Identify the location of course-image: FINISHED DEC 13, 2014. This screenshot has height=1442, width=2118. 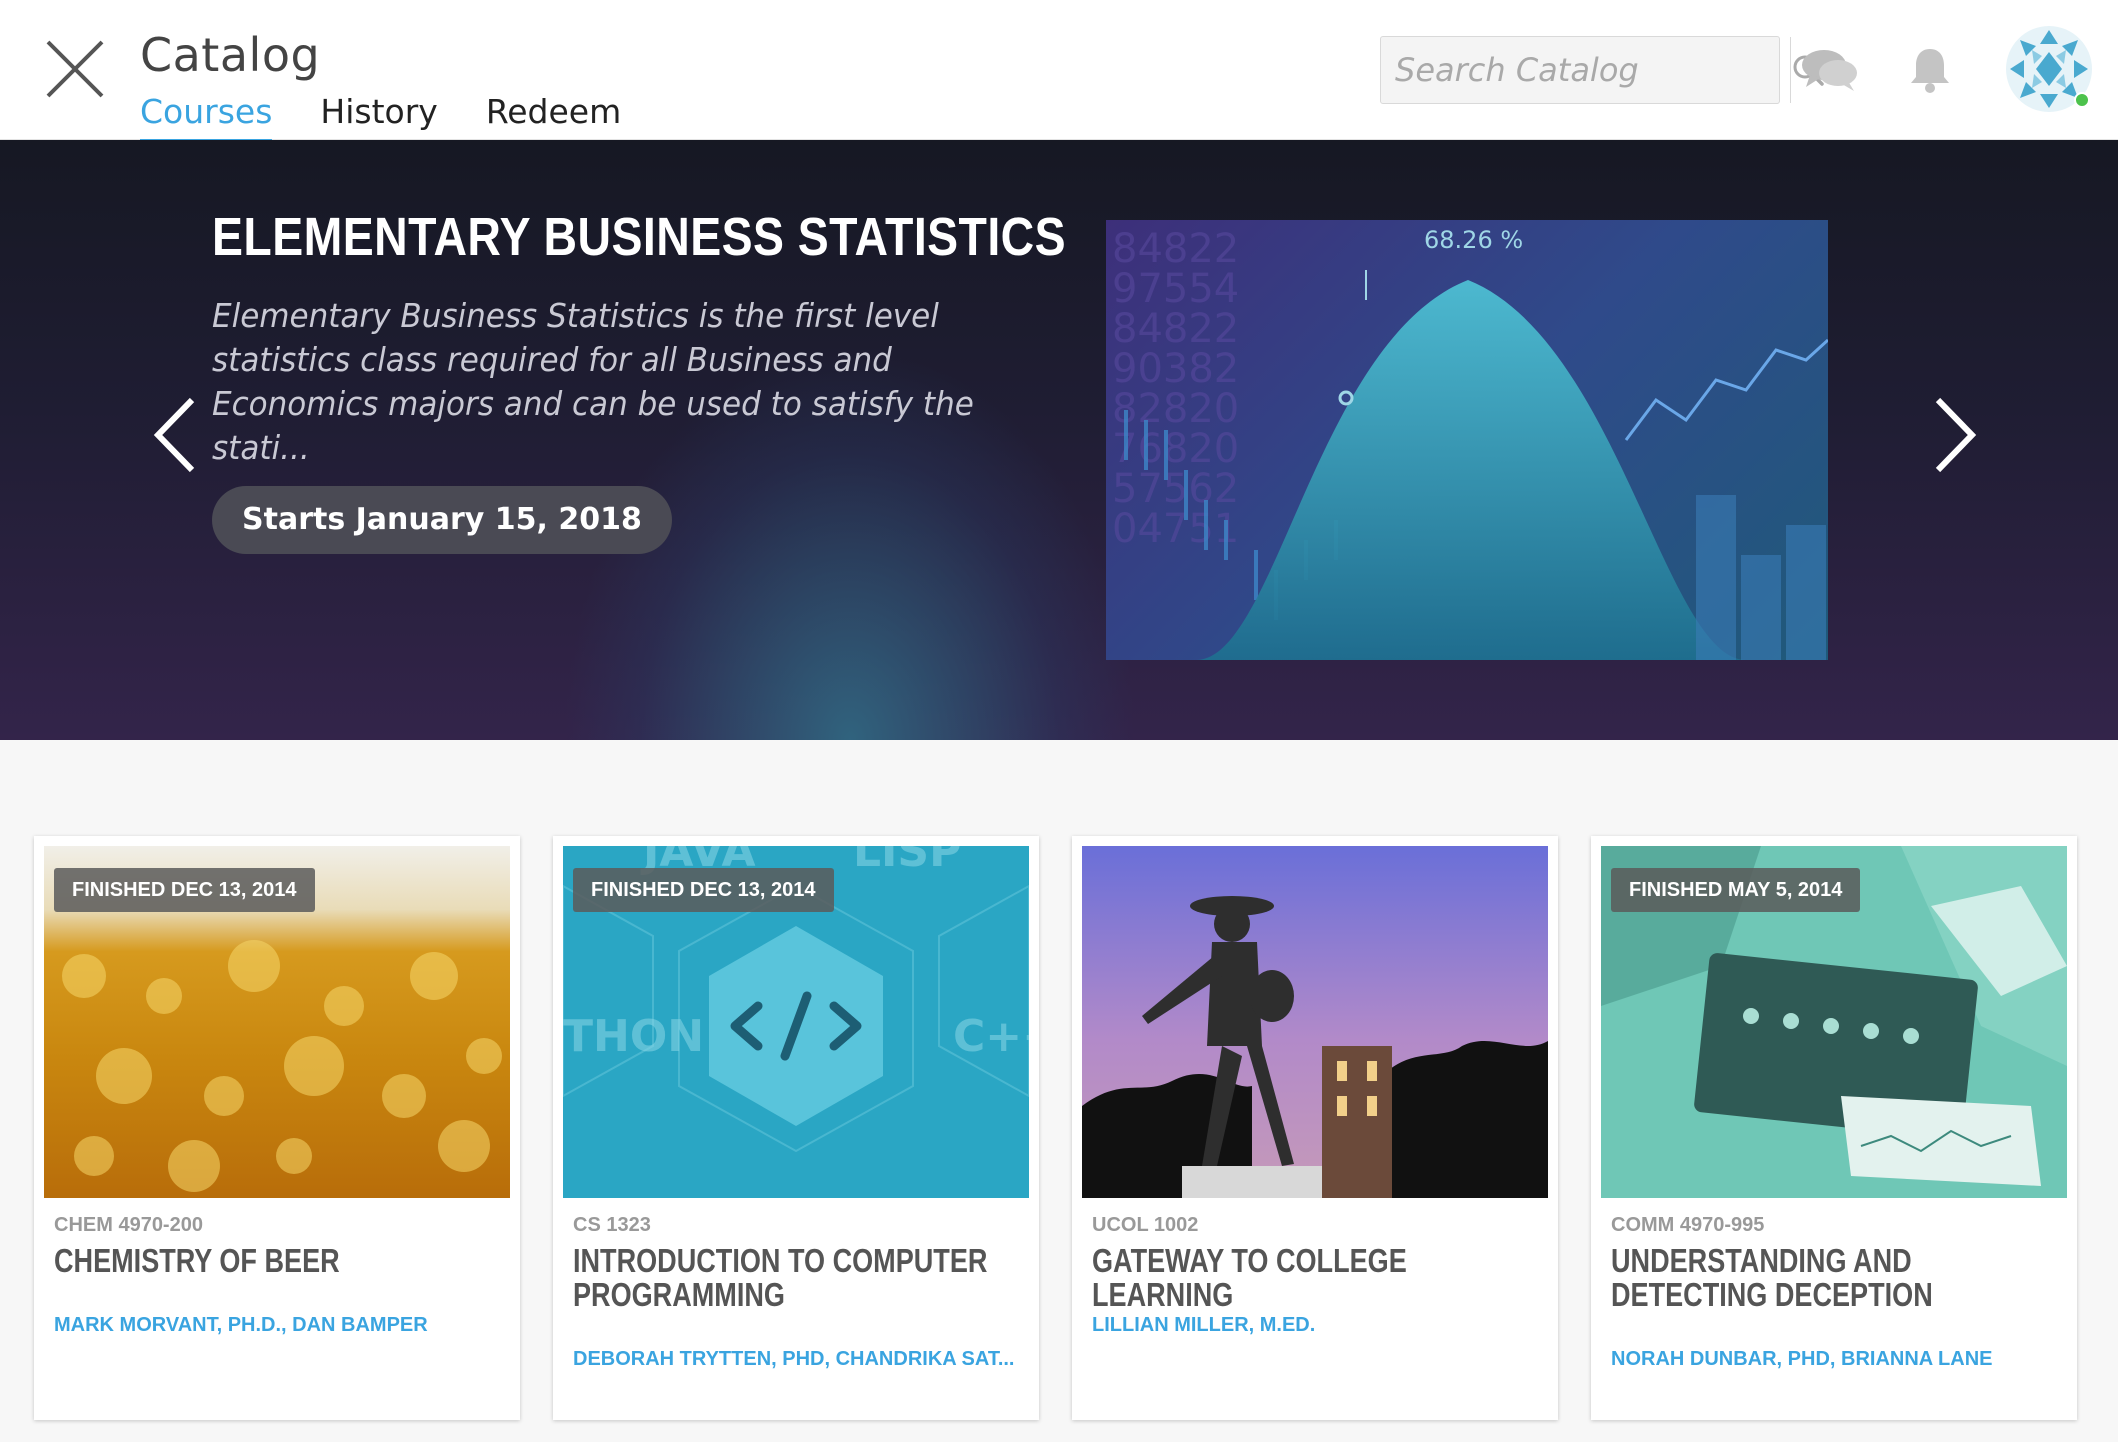
(277, 1022).